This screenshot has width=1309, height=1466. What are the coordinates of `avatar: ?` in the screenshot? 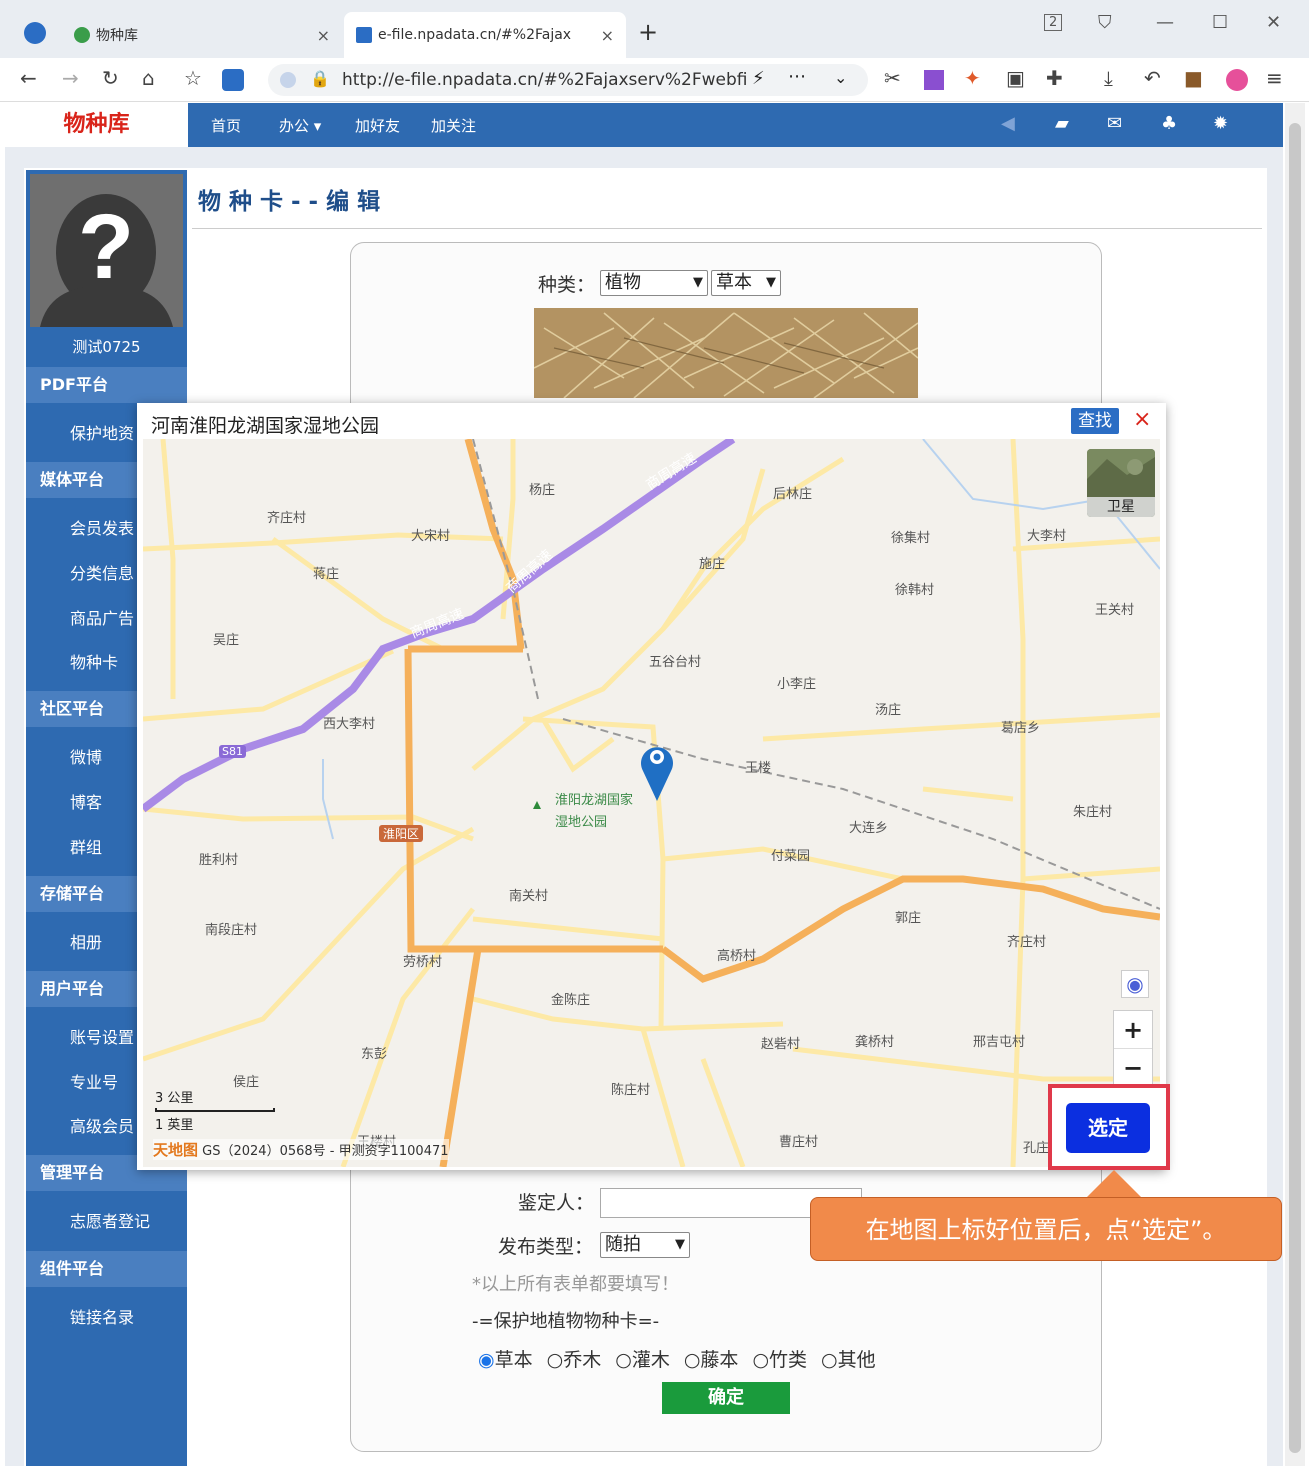 It's located at (106, 250).